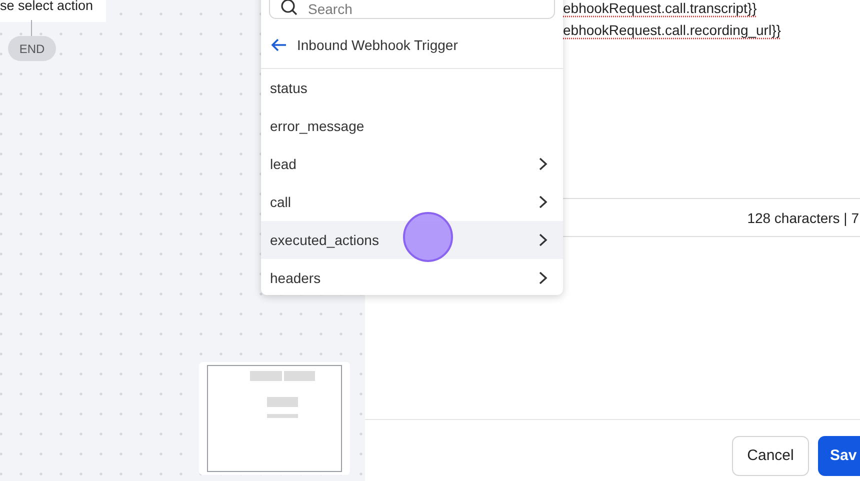 This screenshot has width=860, height=481. Describe the element at coordinates (770, 456) in the screenshot. I see `cancel-button: Cancel` at that location.